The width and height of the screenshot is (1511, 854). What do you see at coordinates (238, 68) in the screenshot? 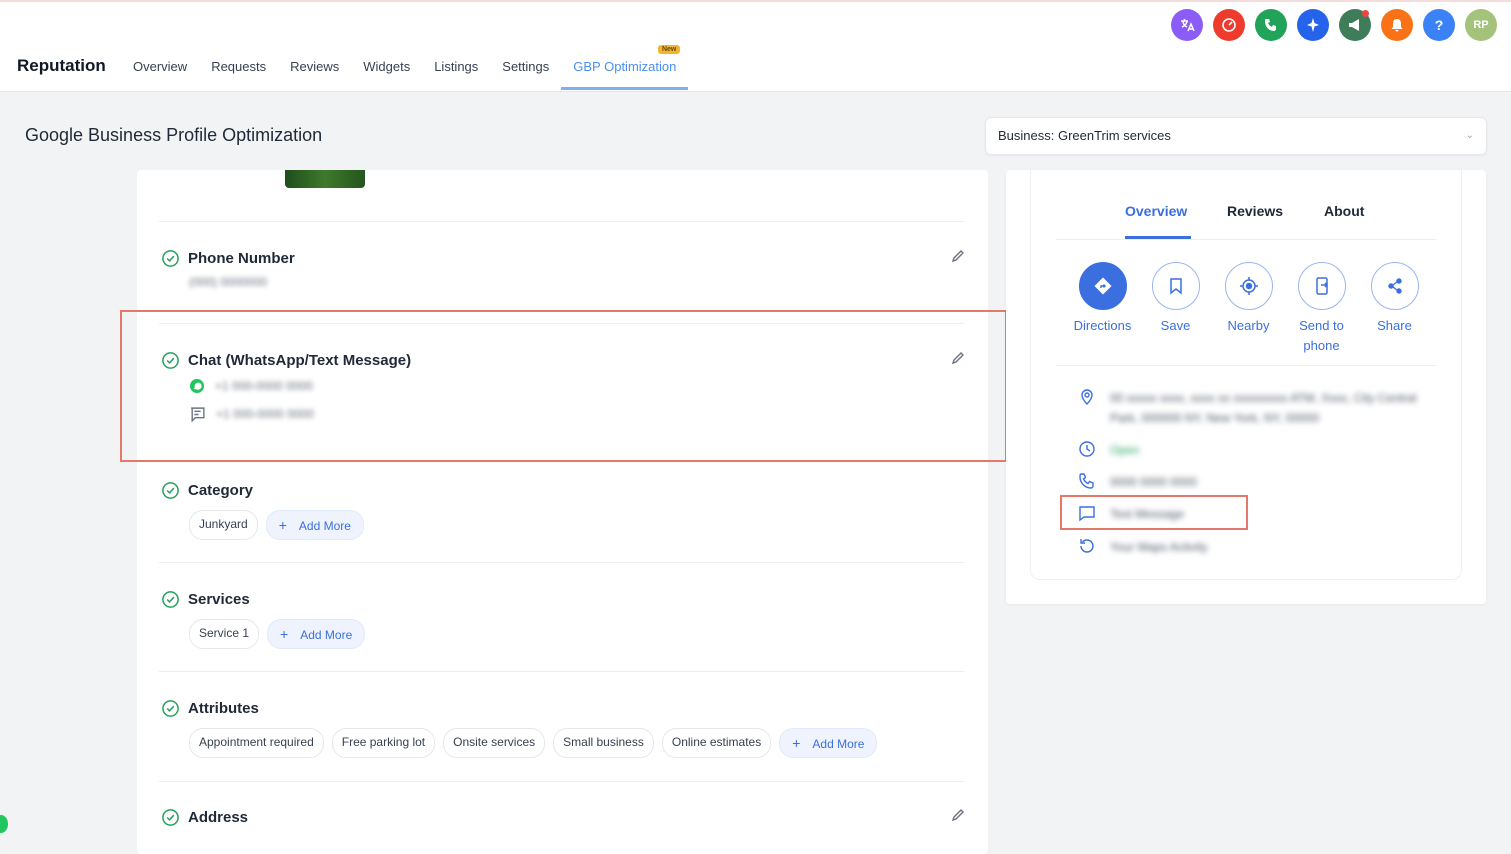
I see `nav-requests: Requests` at bounding box center [238, 68].